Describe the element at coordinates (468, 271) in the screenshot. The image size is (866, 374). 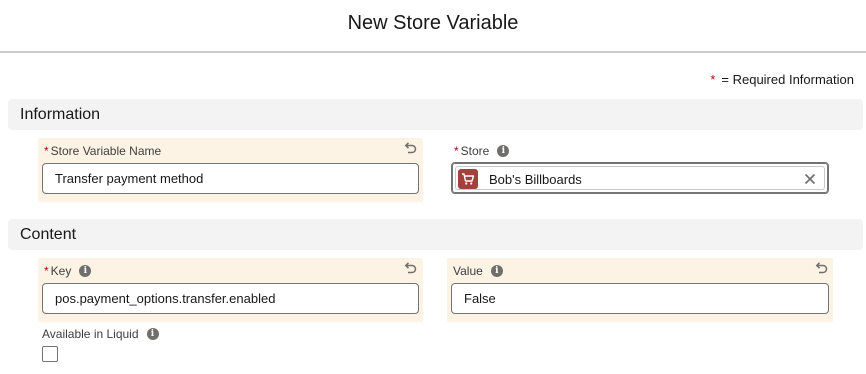
I see `value-label-text: Value` at that location.